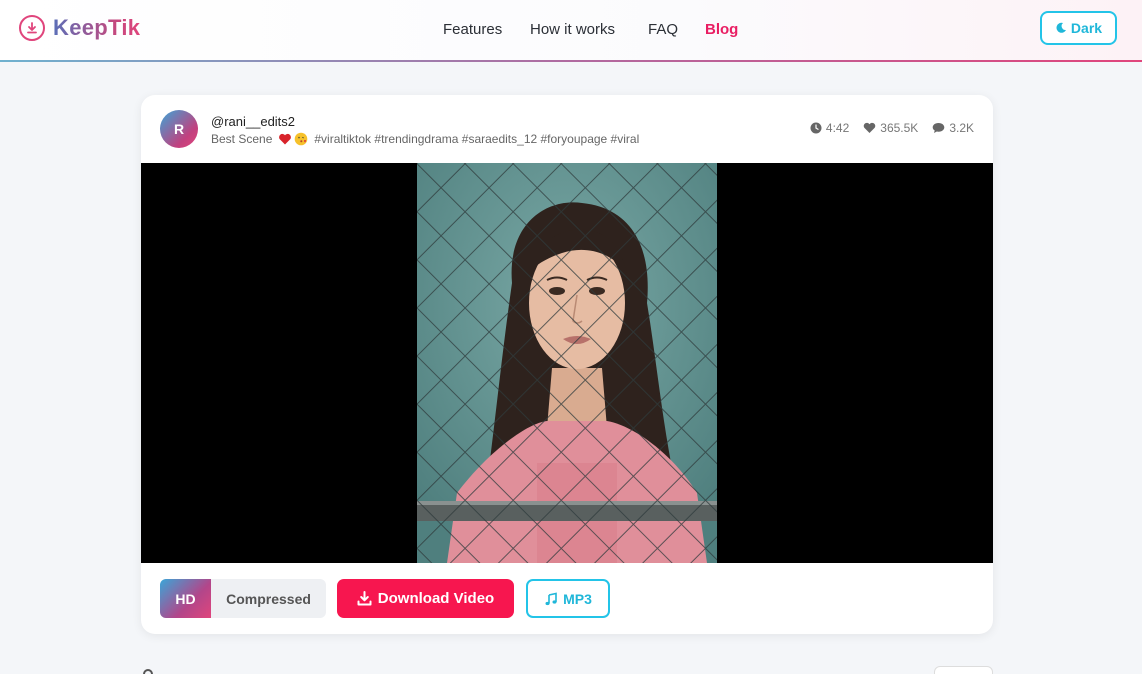 This screenshot has height=674, width=1142. Describe the element at coordinates (663, 29) in the screenshot. I see `nav-faq: FAQ` at that location.